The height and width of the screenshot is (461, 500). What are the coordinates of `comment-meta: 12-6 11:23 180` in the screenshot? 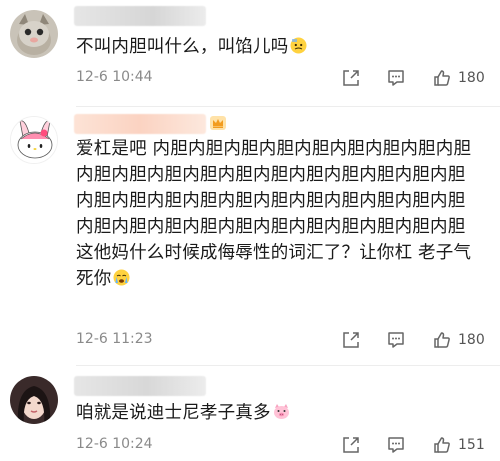 It's located at (282, 340).